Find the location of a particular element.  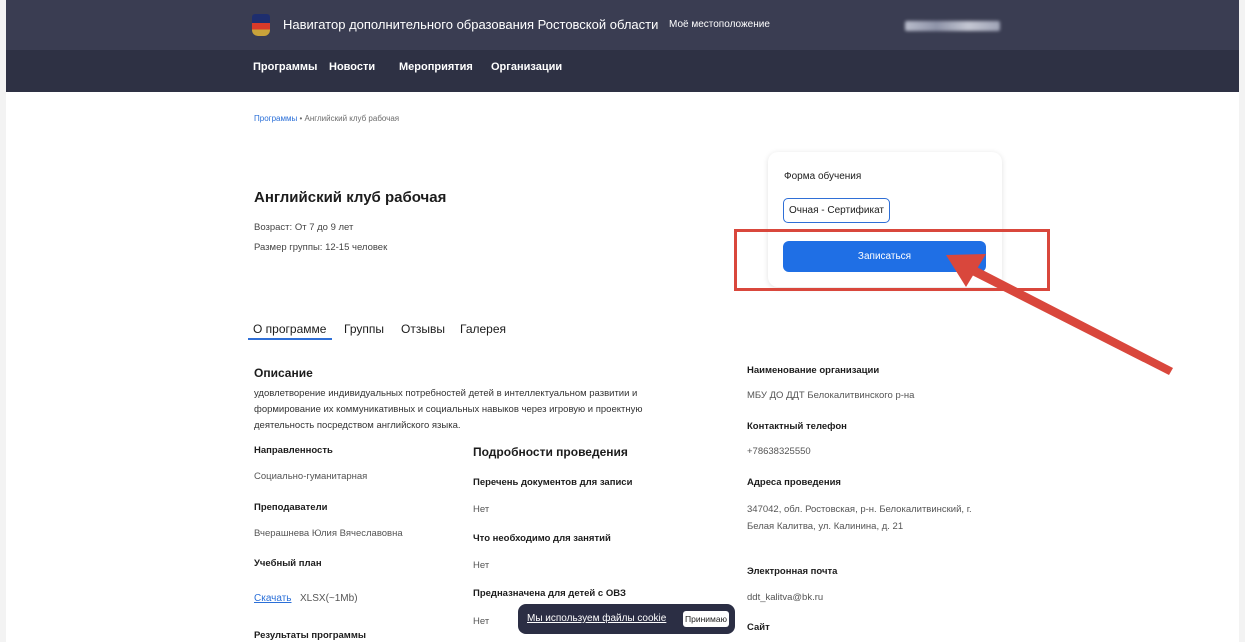

header-nav-row is located at coordinates (622, 71).